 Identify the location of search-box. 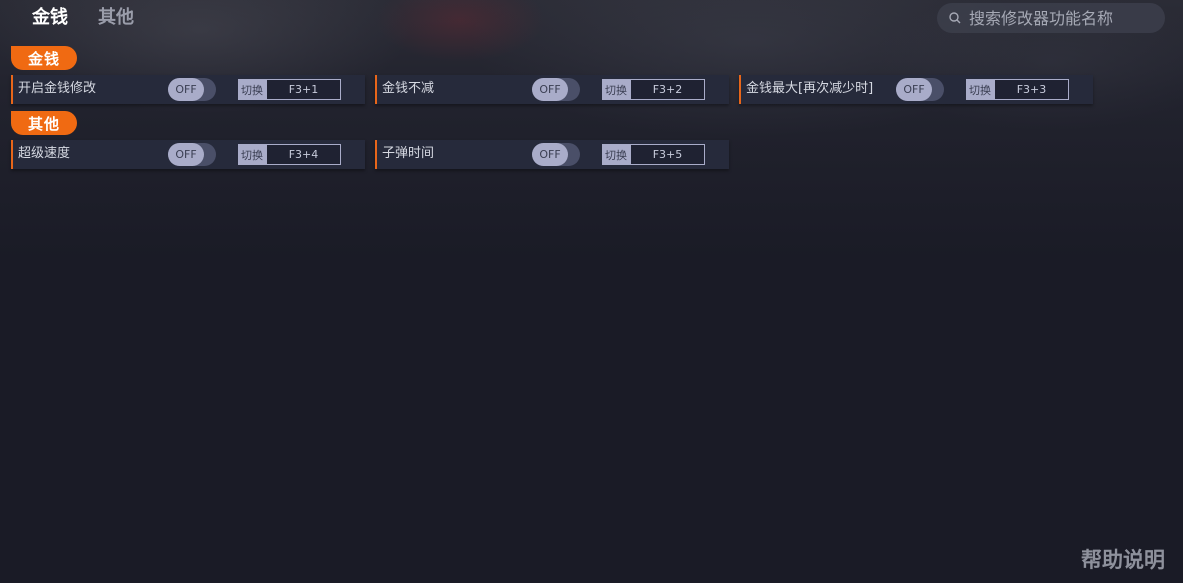
(1051, 18).